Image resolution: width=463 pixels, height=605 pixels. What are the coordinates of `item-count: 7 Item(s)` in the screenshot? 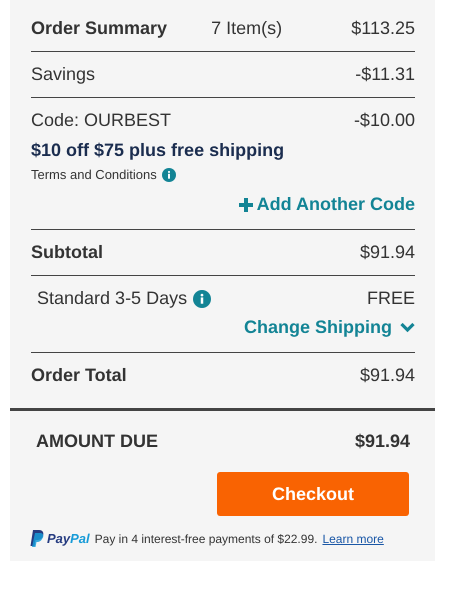 It's located at (247, 28).